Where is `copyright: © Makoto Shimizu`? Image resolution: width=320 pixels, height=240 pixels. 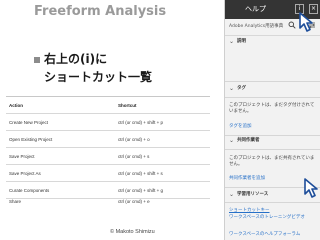 copyright: © Makoto Shimizu is located at coordinates (132, 232).